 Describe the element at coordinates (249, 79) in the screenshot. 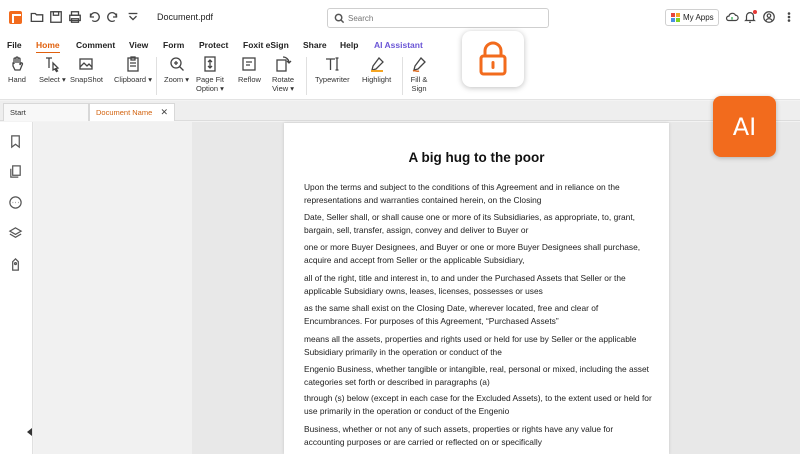

I see `reflow-label: Reflow` at that location.